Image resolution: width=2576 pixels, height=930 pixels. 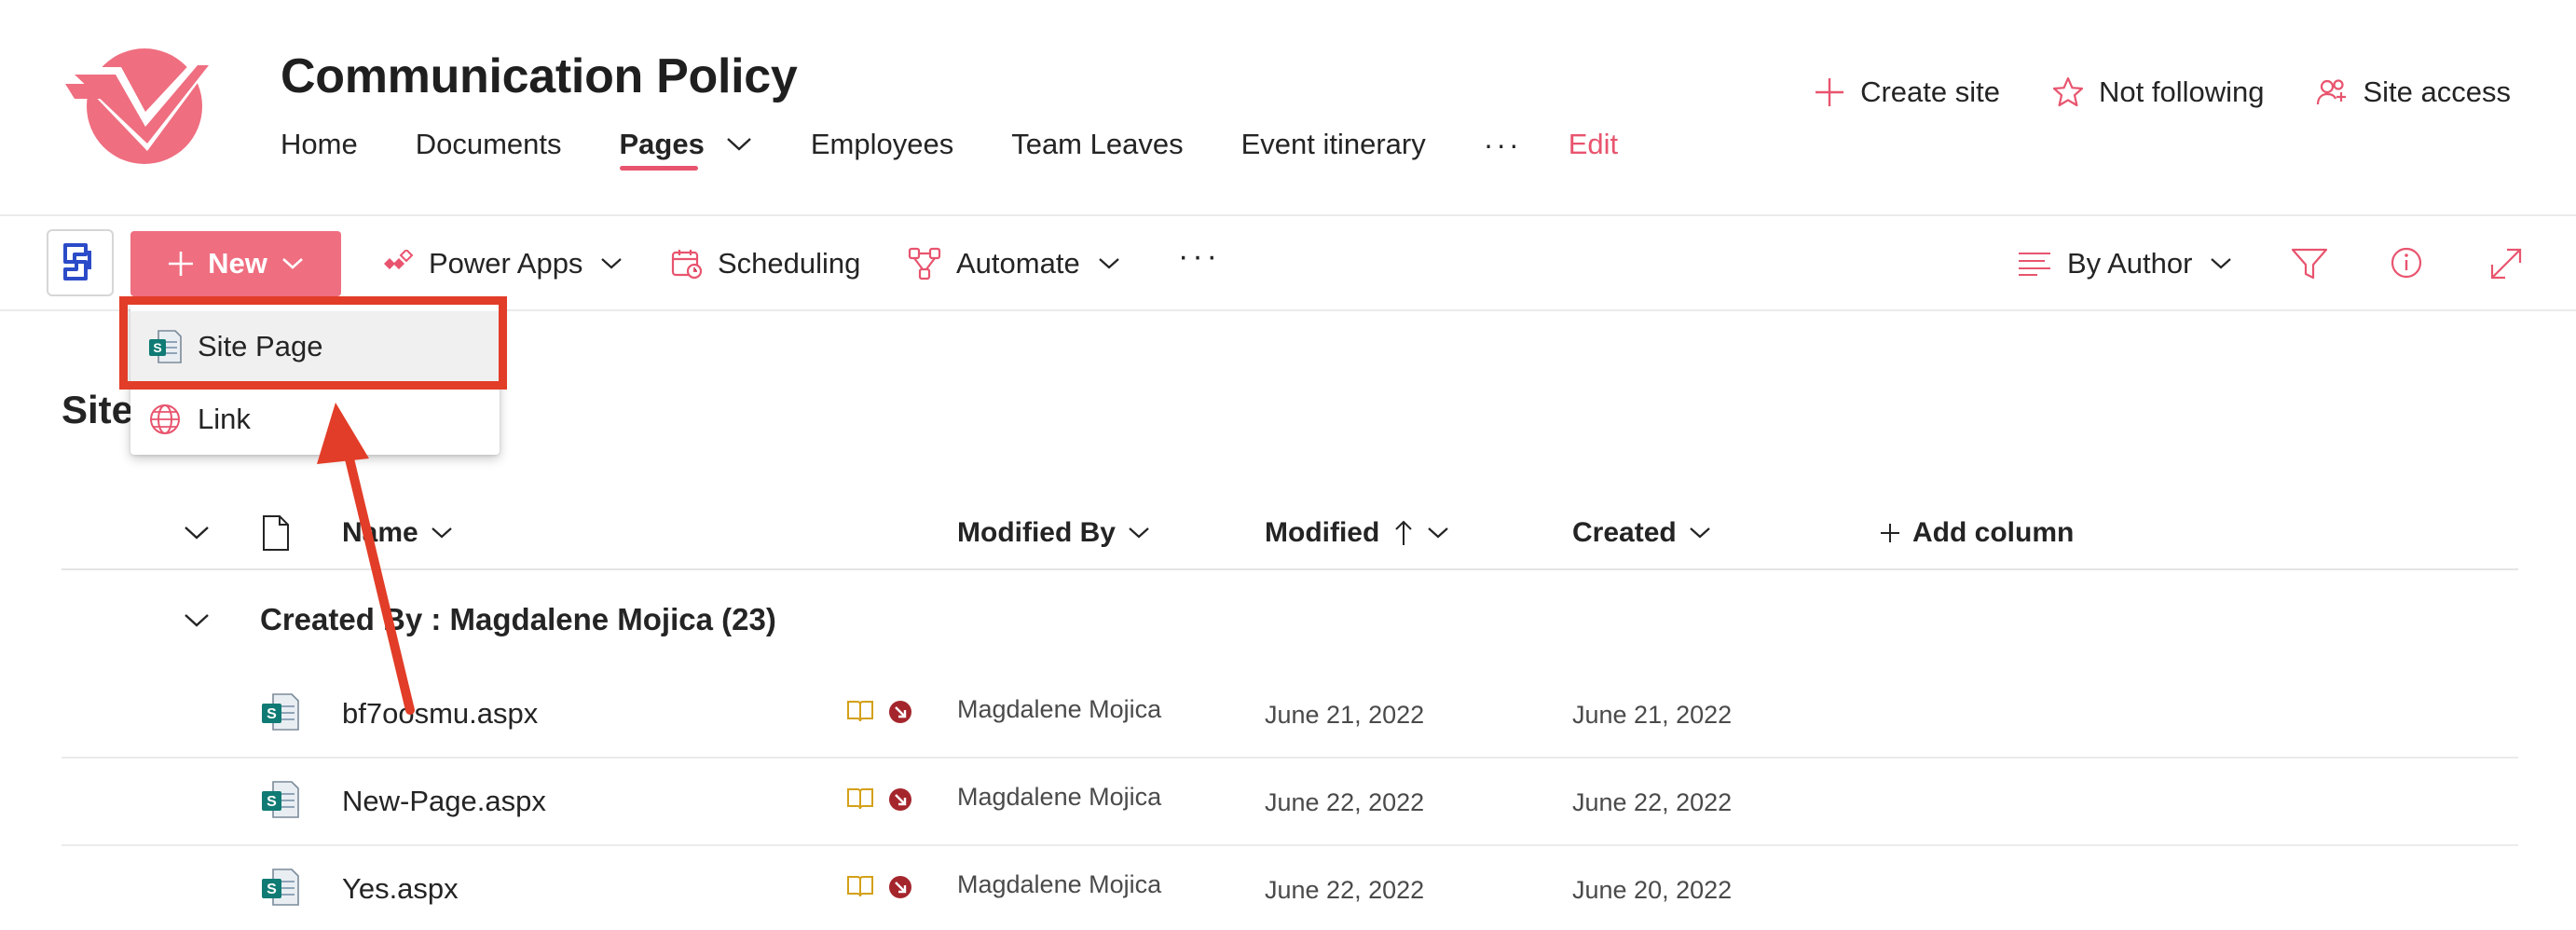 I want to click on file-name-link: Yes.aspx, so click(x=400, y=889).